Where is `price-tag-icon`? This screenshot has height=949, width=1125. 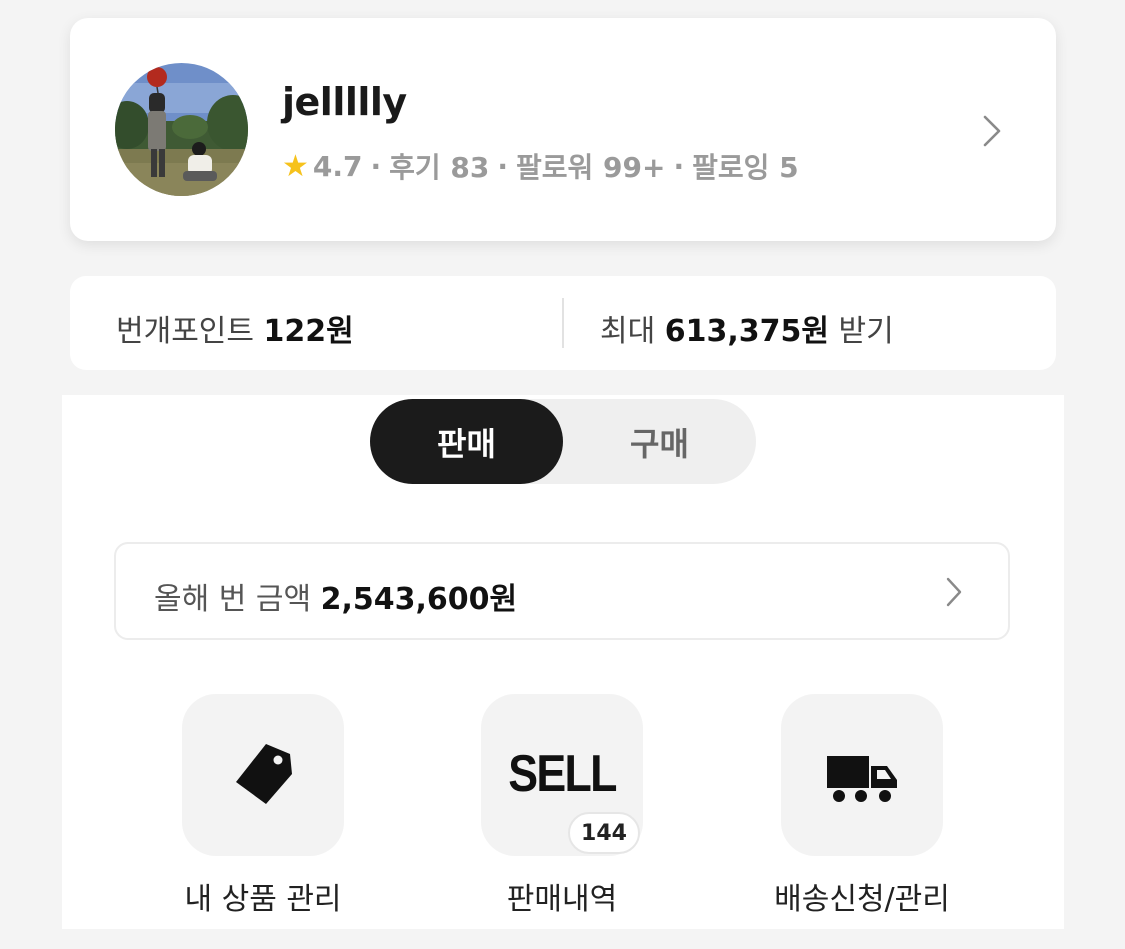 price-tag-icon is located at coordinates (264, 774).